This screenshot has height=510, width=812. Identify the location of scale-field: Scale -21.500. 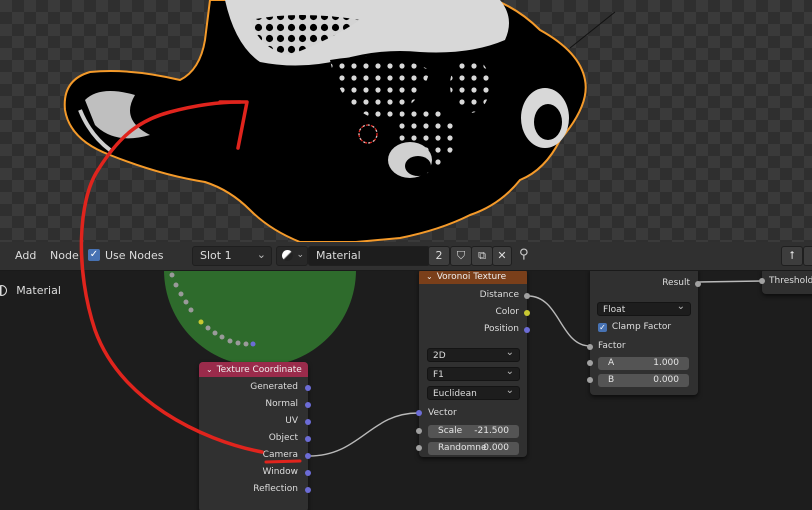
(473, 431).